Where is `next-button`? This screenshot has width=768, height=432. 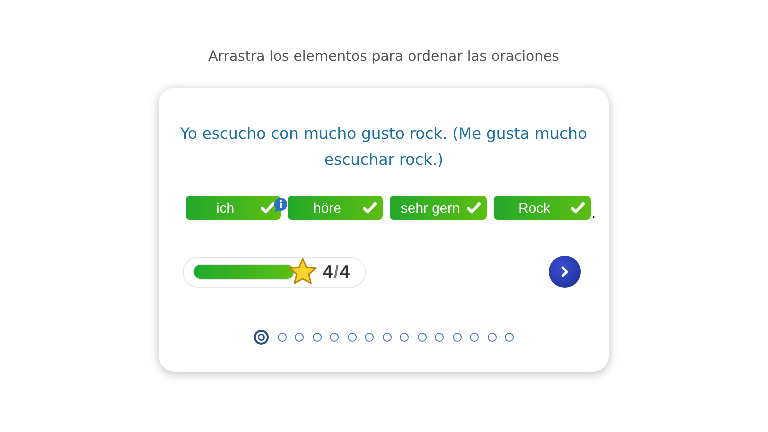 next-button is located at coordinates (565, 272).